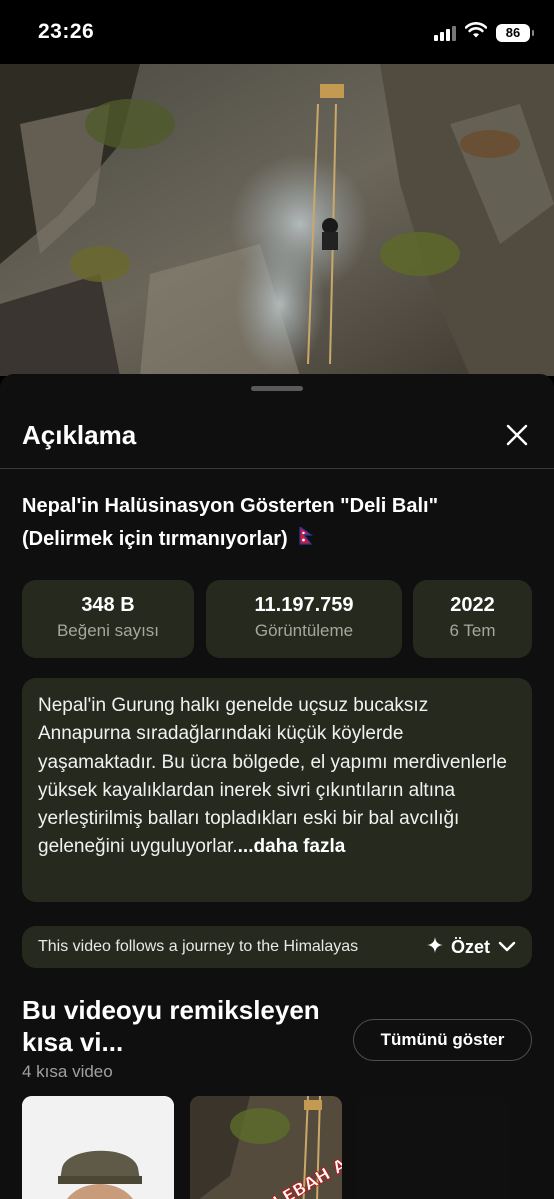 Image resolution: width=554 pixels, height=1199 pixels. What do you see at coordinates (277, 32) in the screenshot?
I see `status-bar: 23:26 86` at bounding box center [277, 32].